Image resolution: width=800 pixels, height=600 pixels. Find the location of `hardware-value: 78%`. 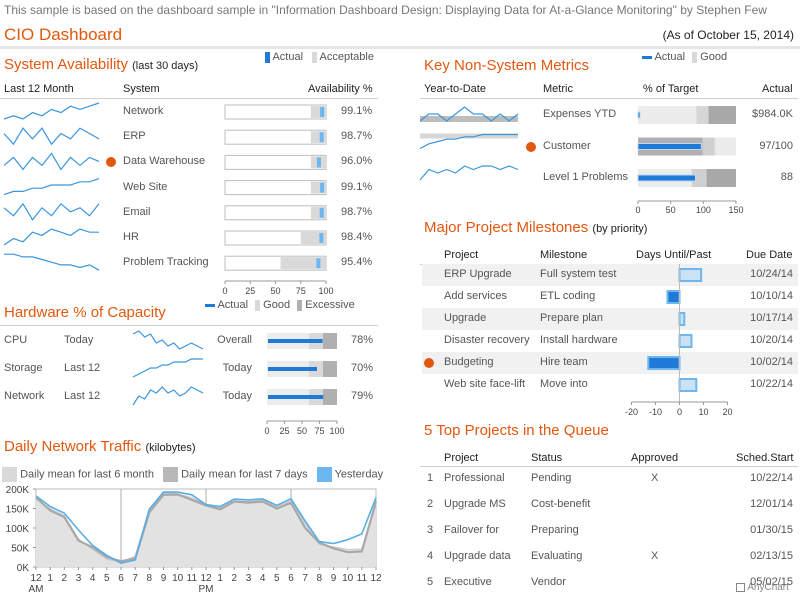

hardware-value: 78% is located at coordinates (362, 340).